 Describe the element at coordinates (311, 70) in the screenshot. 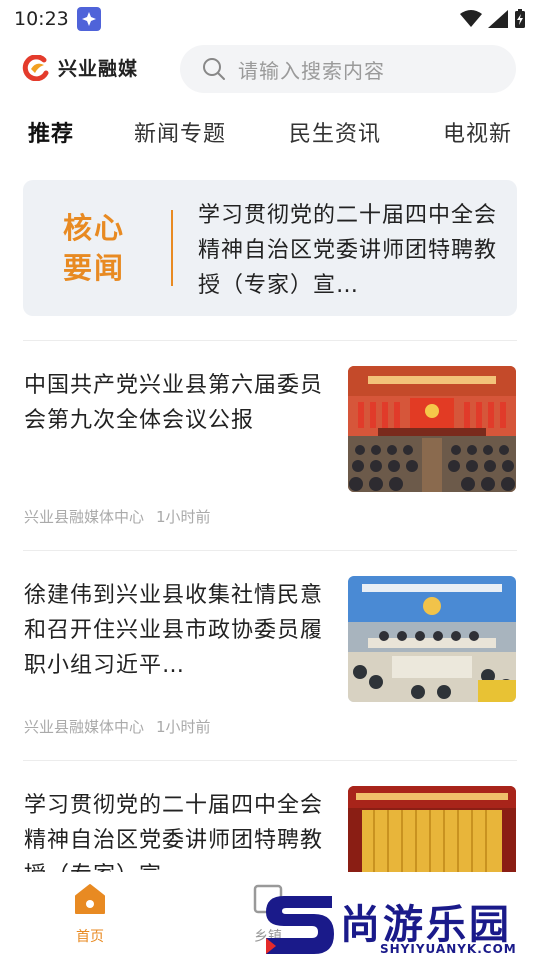

I see `search-placeholder: 请输入搜索内容` at that location.